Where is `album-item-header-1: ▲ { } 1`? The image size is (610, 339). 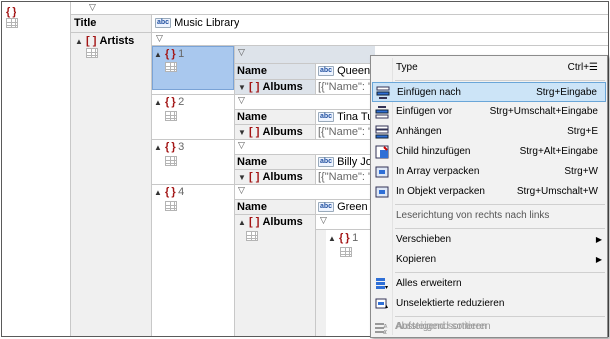
album-item-header-1: ▲ { } 1 is located at coordinates (343, 238).